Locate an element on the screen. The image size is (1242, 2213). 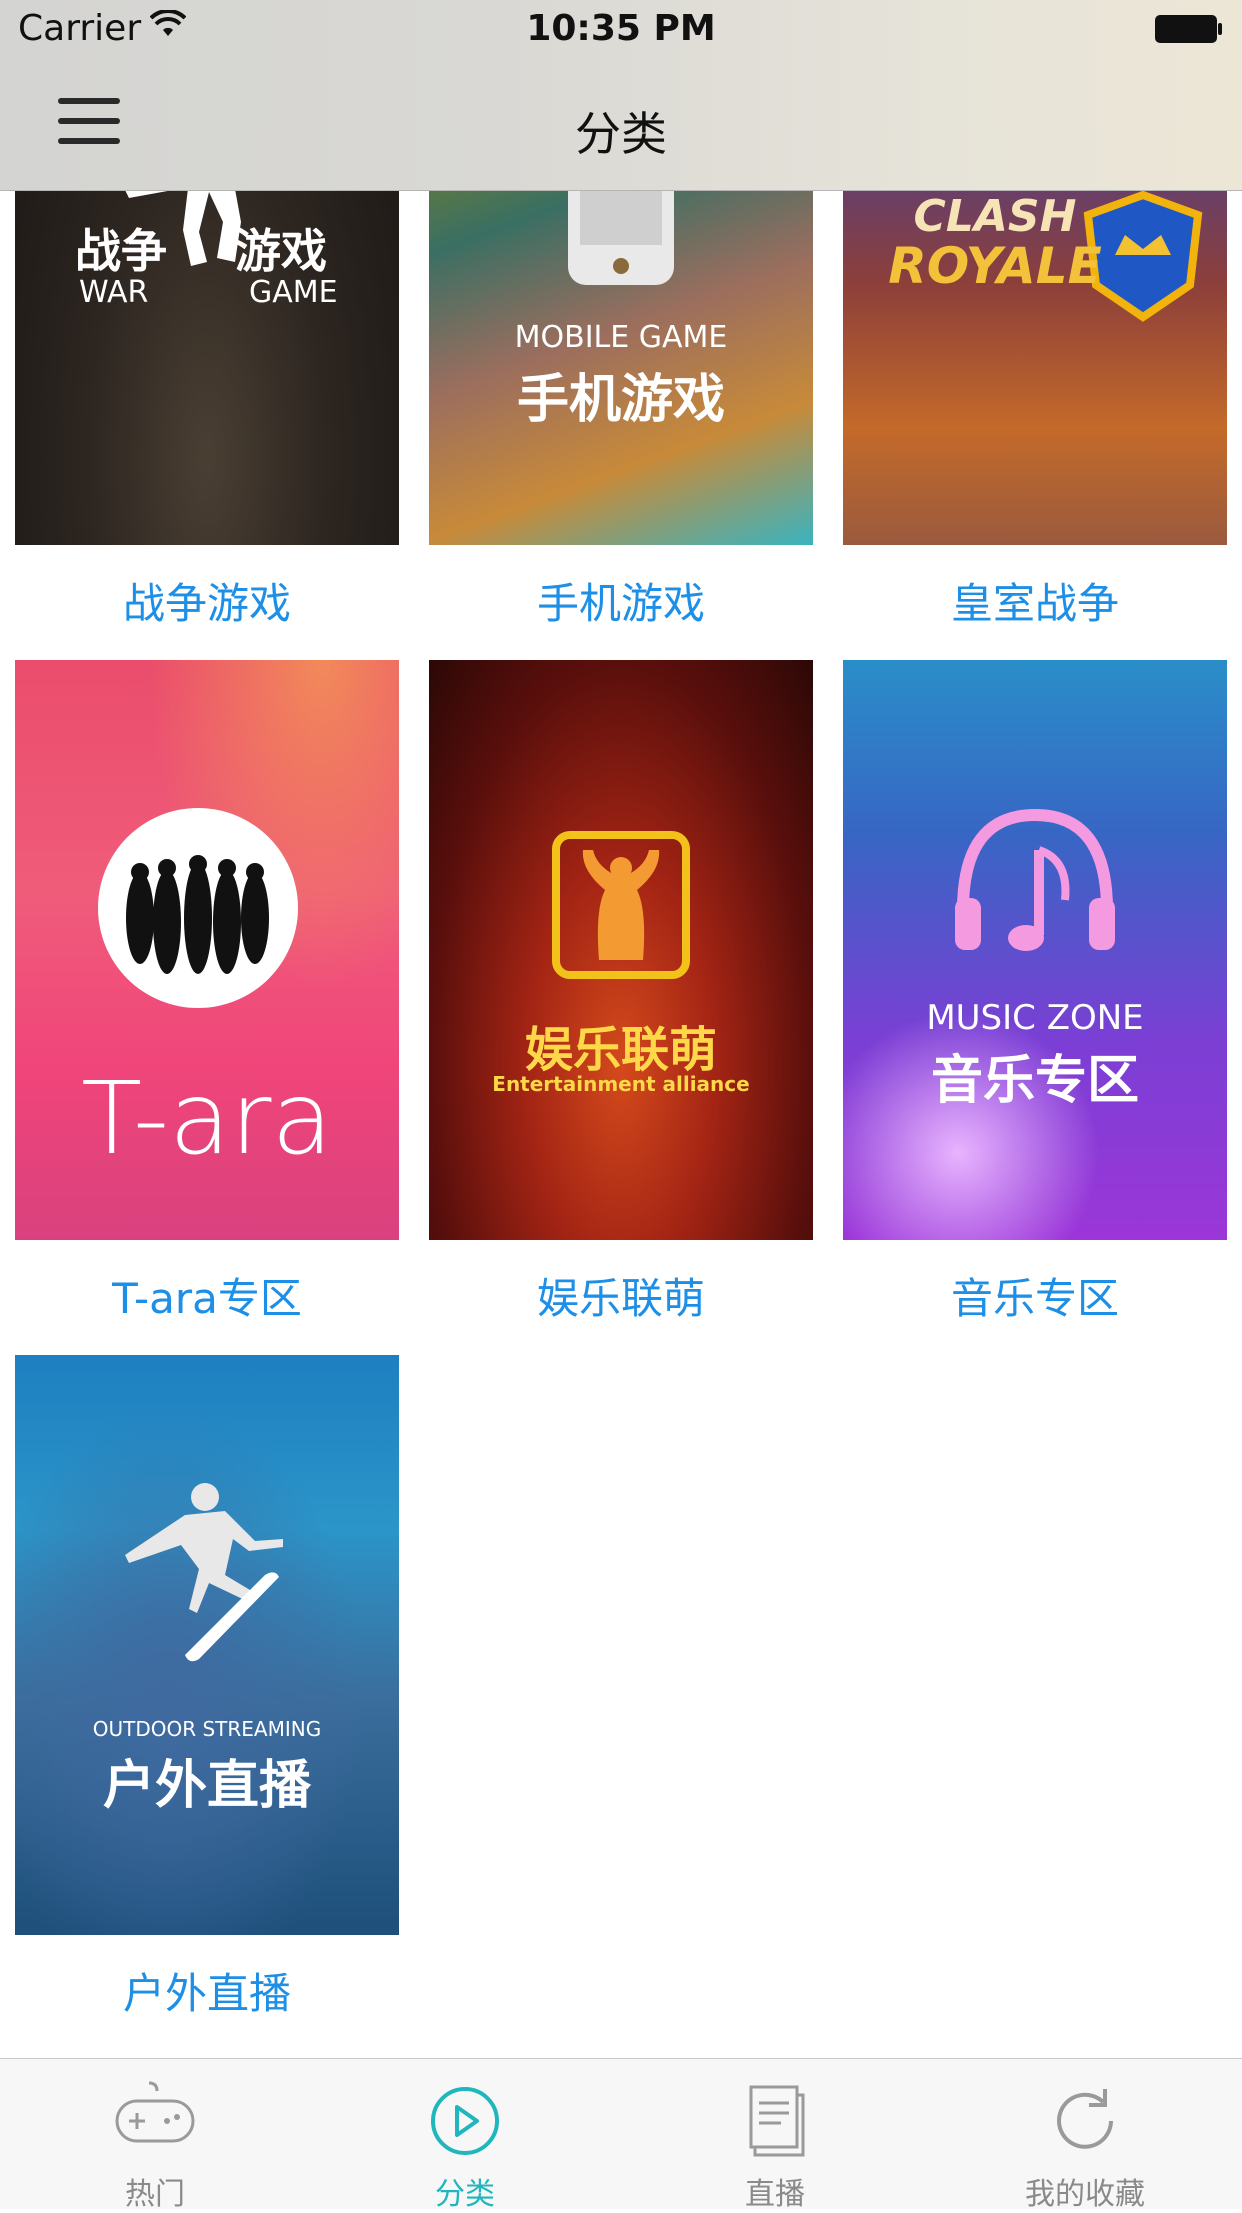
music-art-en: MUSIC ZONE is located at coordinates (1035, 1018).